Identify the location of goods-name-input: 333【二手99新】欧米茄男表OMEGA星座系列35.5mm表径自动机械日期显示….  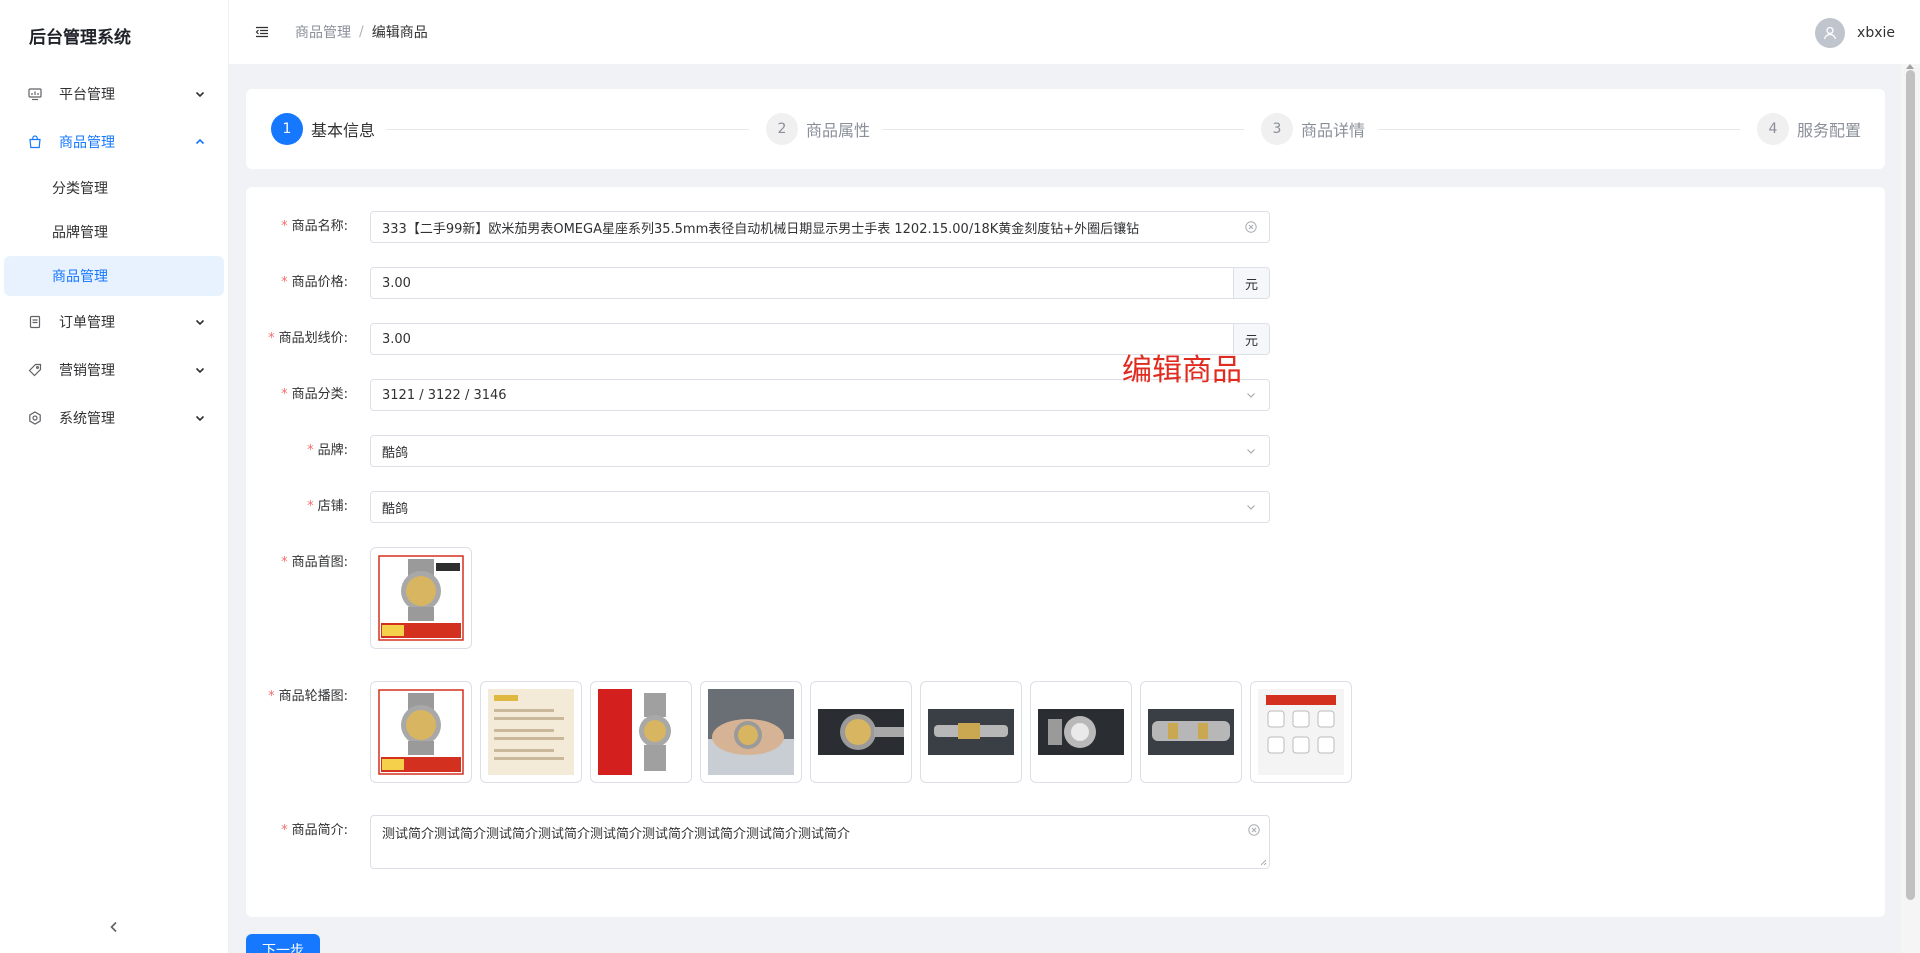
(820, 227).